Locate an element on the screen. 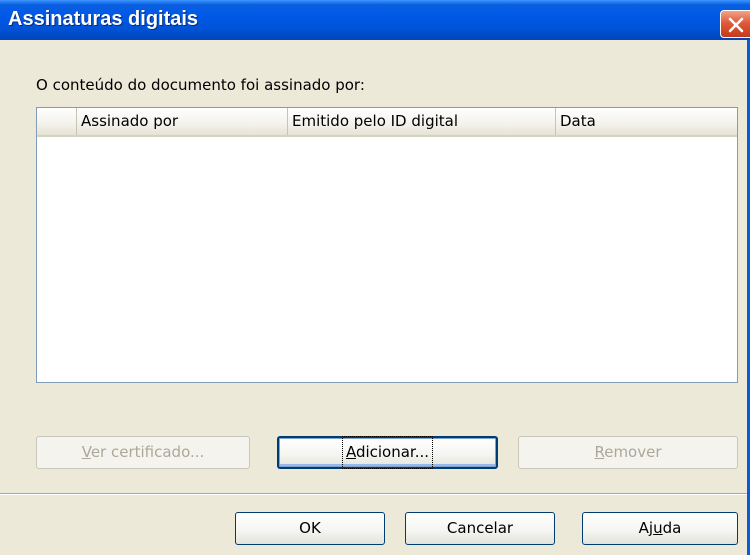 The image size is (750, 555). title-bar: Assinaturas digitais is located at coordinates (375, 20).